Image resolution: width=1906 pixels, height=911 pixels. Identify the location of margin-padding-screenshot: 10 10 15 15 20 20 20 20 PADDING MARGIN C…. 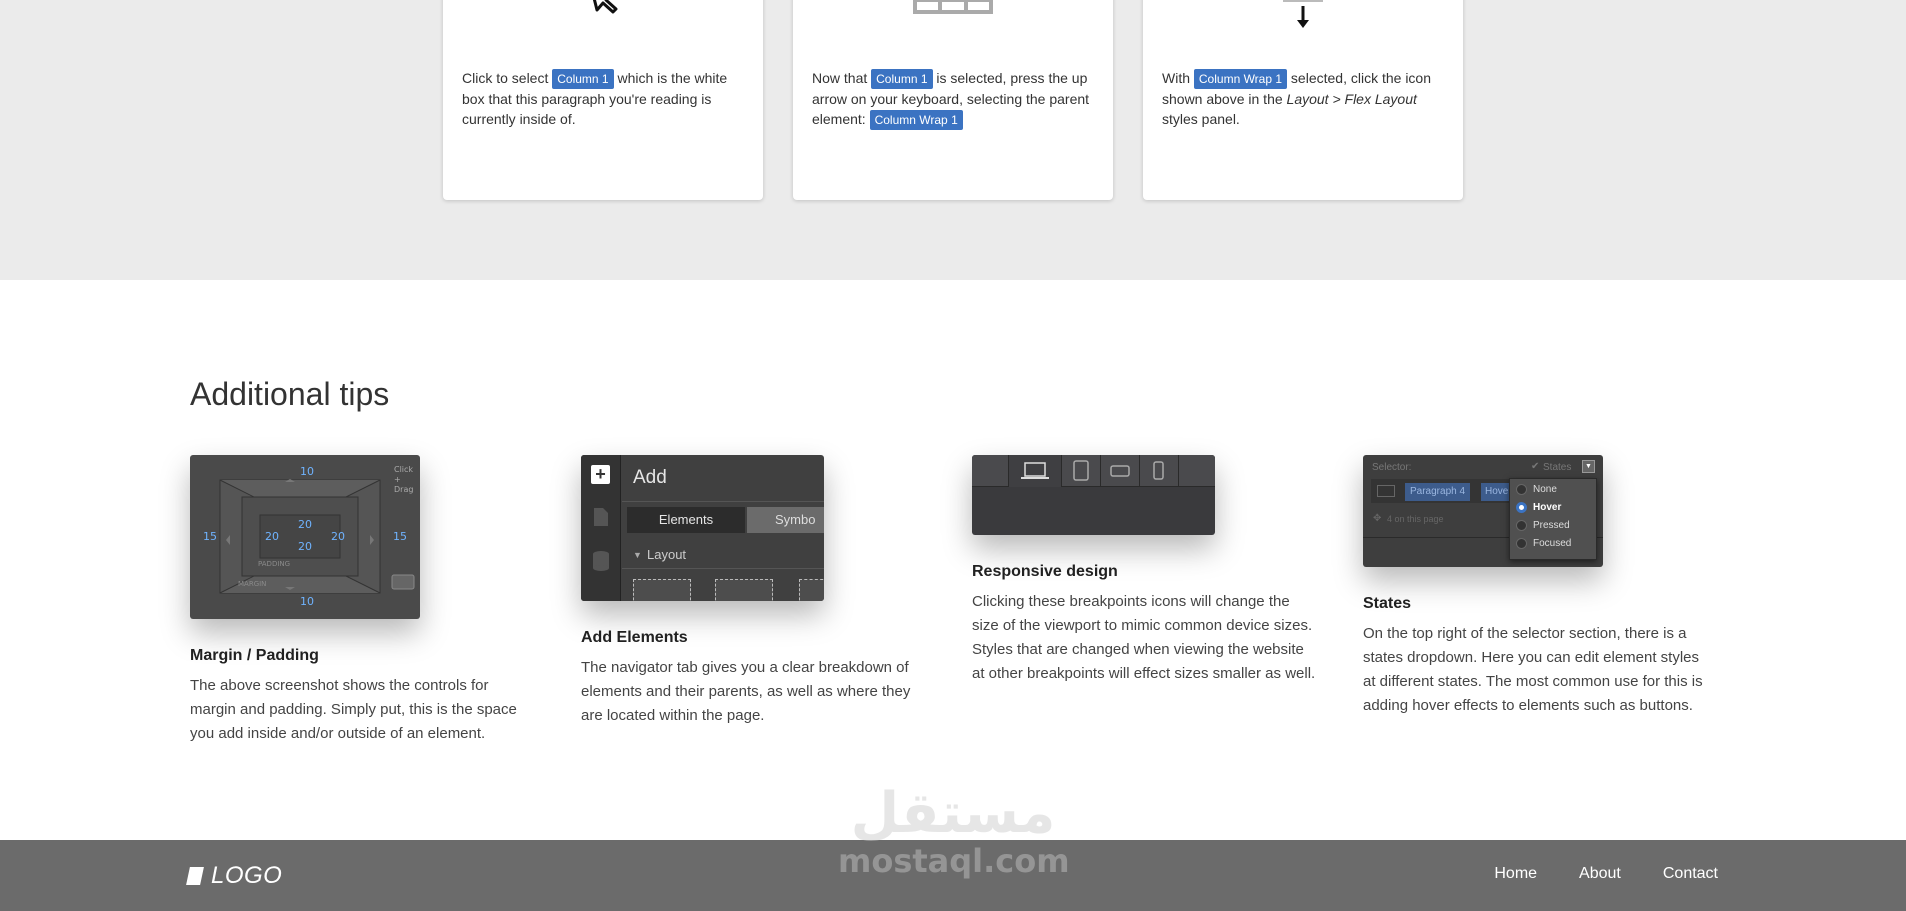
(305, 537).